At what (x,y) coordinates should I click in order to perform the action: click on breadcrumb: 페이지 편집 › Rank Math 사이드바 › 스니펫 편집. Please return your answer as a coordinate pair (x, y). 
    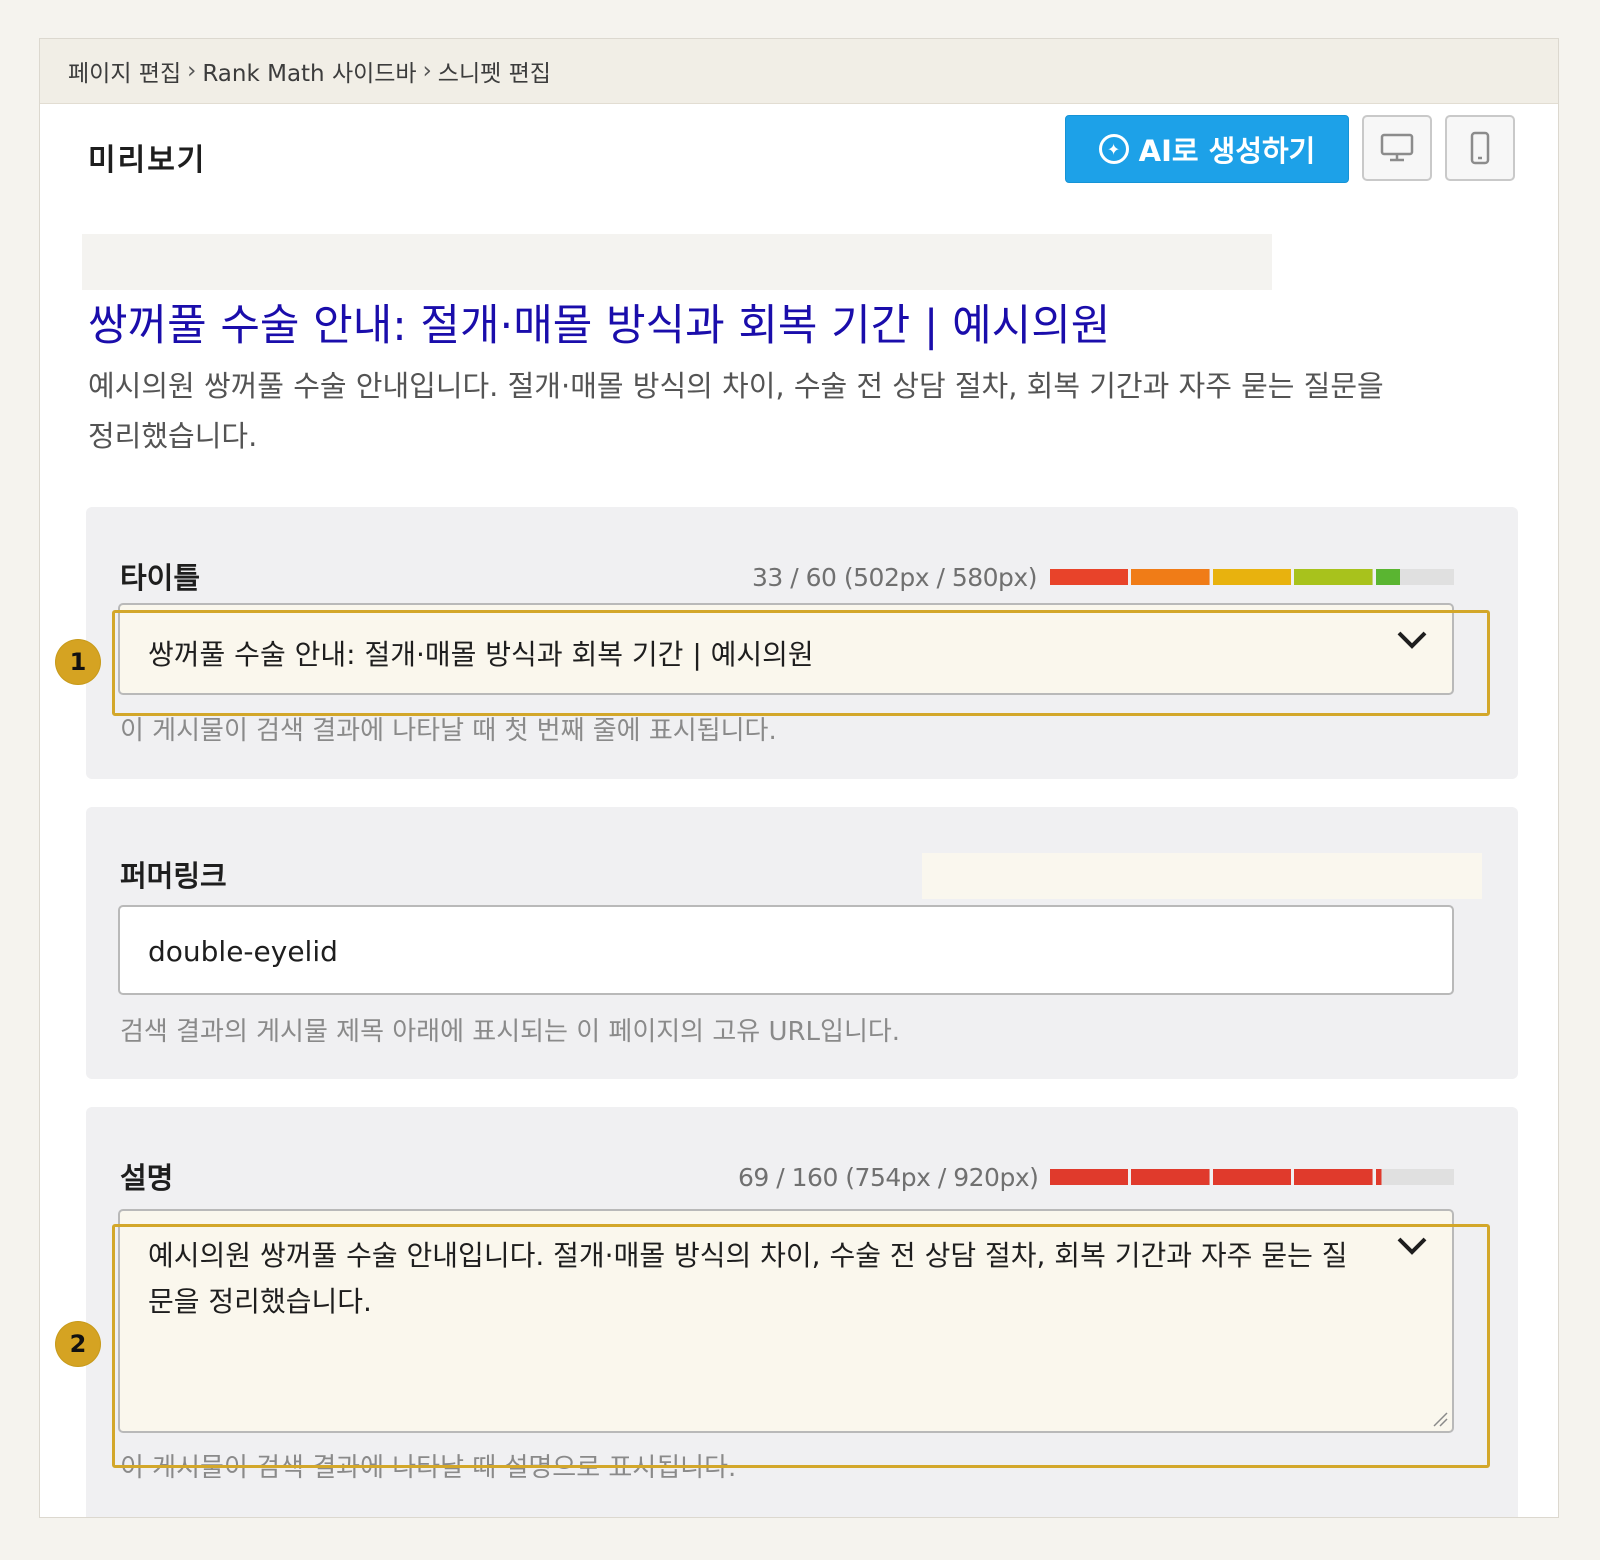
    Looking at the image, I should click on (799, 71).